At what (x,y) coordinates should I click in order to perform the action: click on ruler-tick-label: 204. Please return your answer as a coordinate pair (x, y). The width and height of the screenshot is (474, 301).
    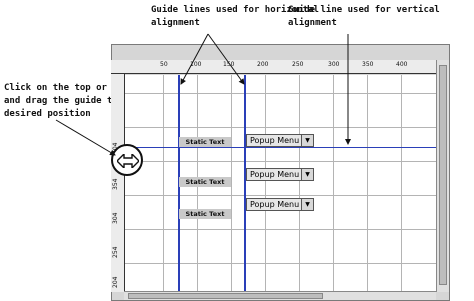
    Looking at the image, I should click on (115, 282).